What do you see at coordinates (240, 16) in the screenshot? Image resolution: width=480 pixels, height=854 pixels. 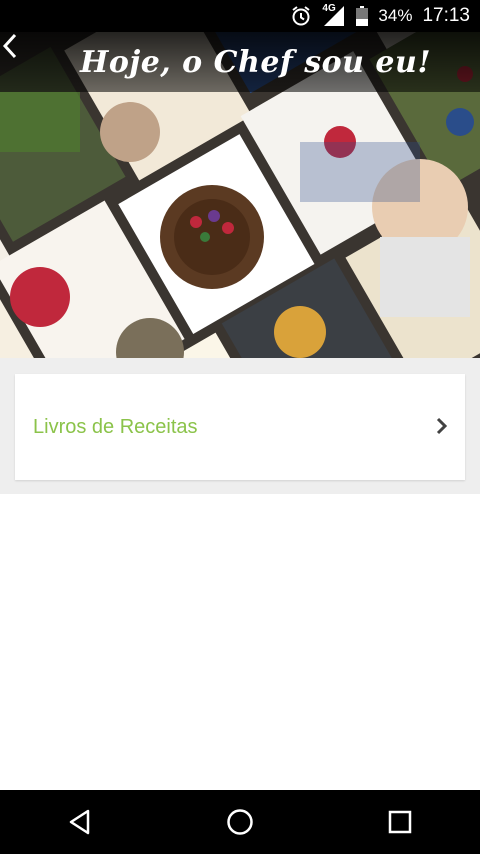 I see `status-bar: 4G 34% 17:13` at bounding box center [240, 16].